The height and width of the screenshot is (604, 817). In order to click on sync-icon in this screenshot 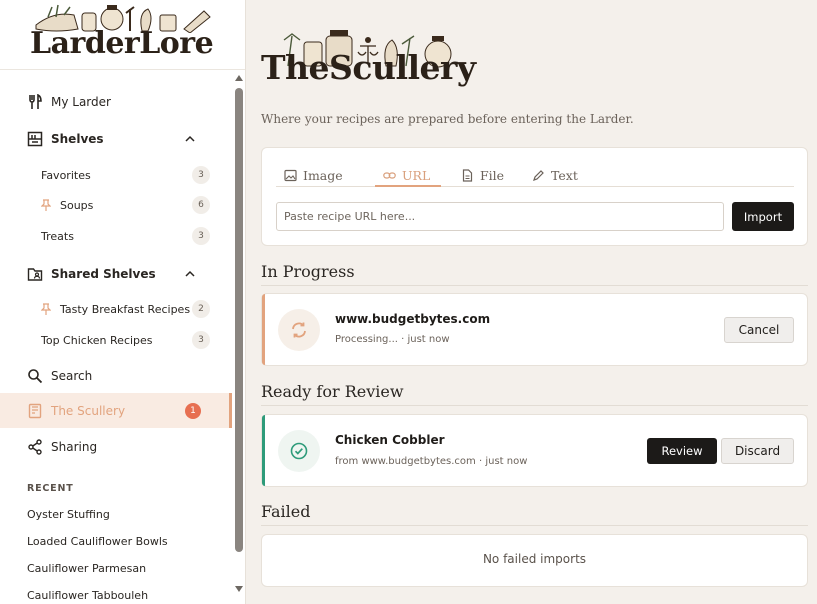, I will do `click(299, 330)`.